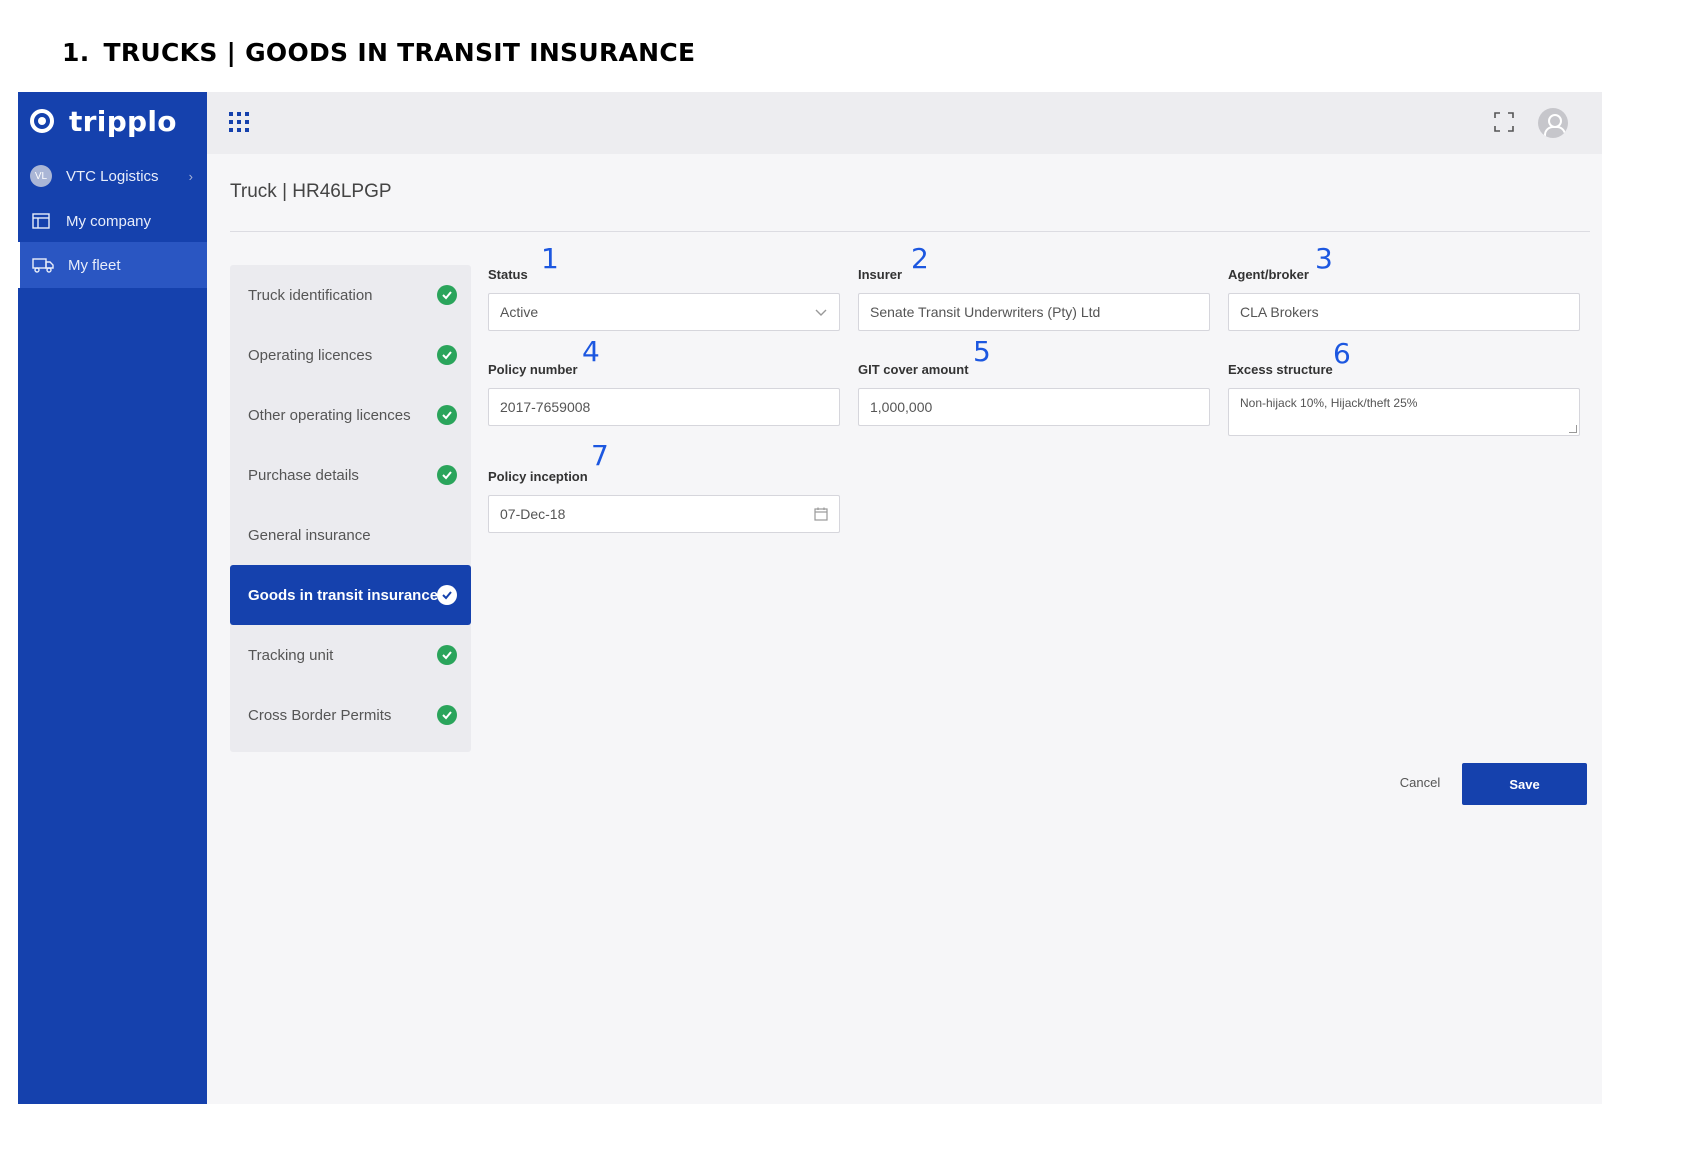 This screenshot has width=1698, height=1164. I want to click on top-bar, so click(904, 123).